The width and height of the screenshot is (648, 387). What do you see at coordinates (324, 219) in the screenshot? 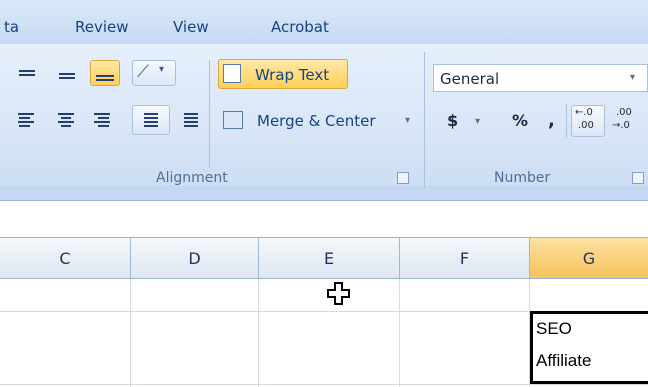
I see `formula-bar-area` at bounding box center [324, 219].